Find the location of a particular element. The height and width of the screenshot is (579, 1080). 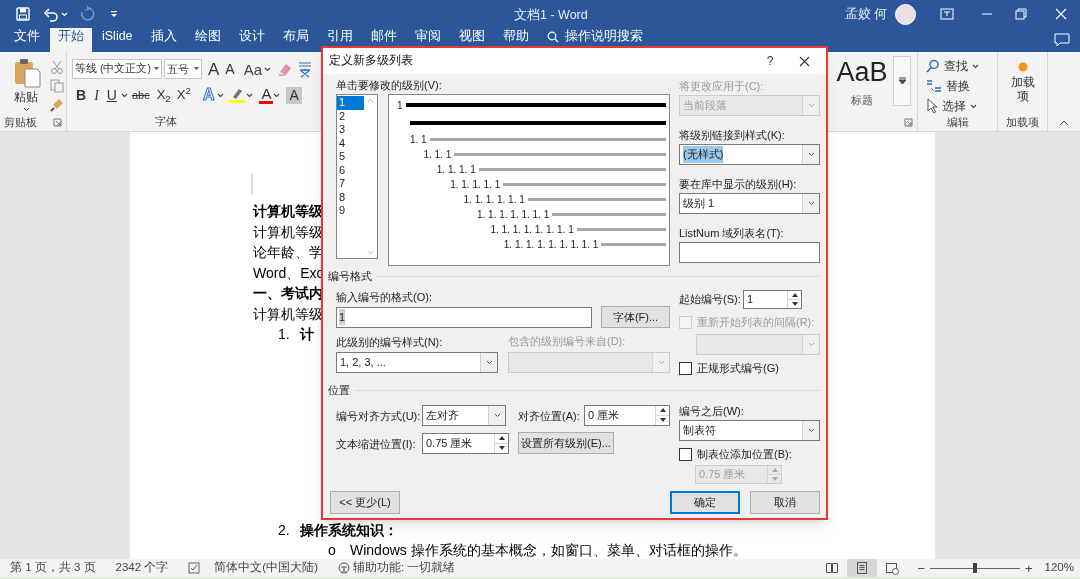

ribbon-tab: 插入 is located at coordinates (163, 40).